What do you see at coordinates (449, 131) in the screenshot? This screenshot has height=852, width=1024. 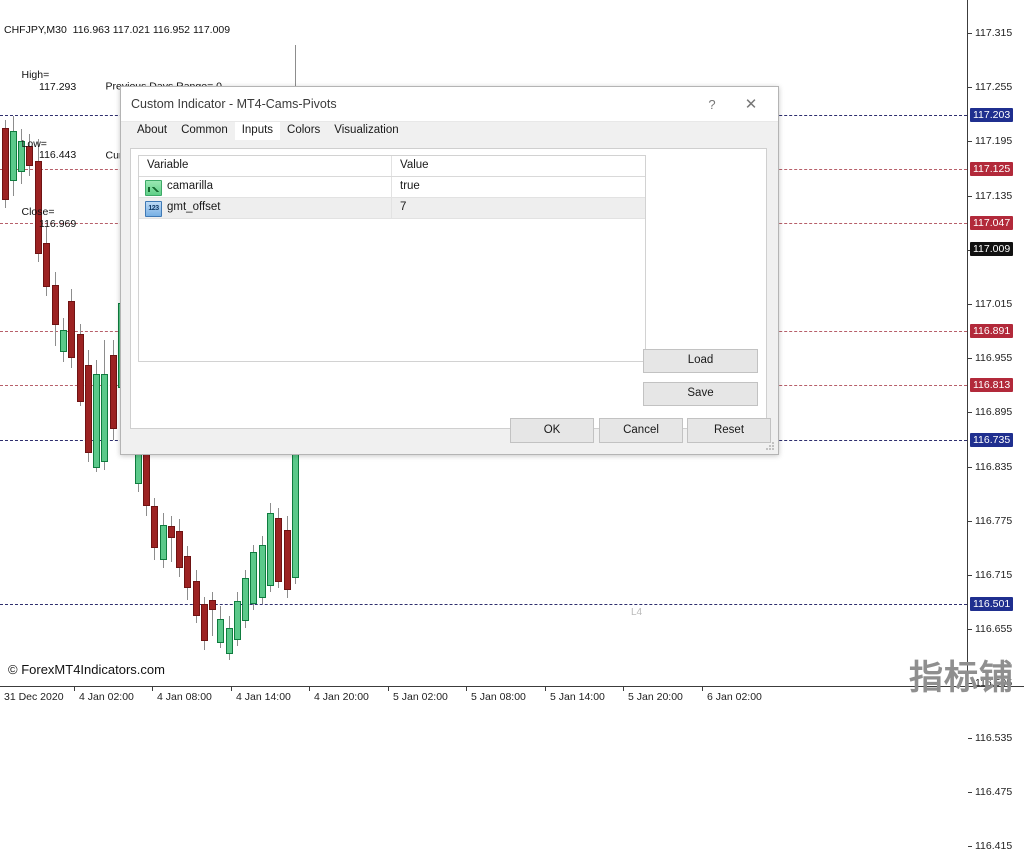 I see `dialog-tabstrip: About Common Inputs Colors Visualization` at bounding box center [449, 131].